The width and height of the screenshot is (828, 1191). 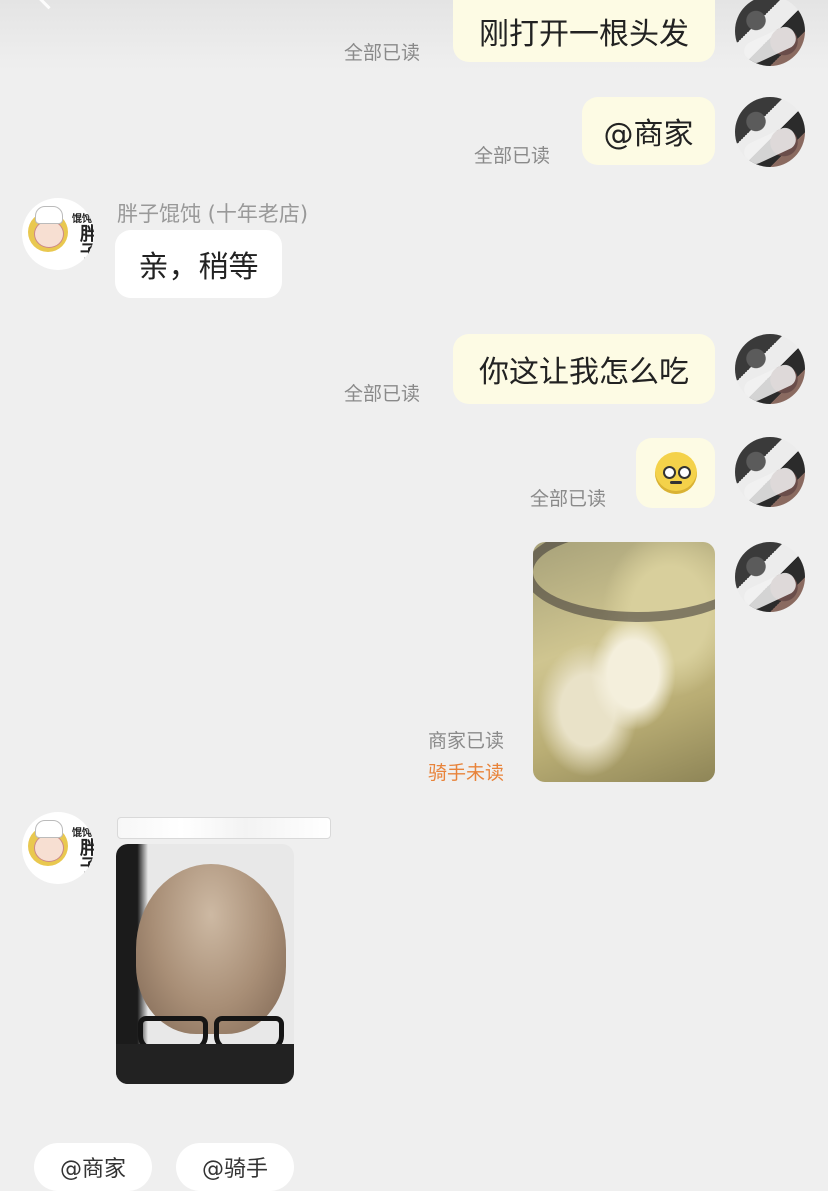 I want to click on rider-unread-status: 骑手未读, so click(x=466, y=773).